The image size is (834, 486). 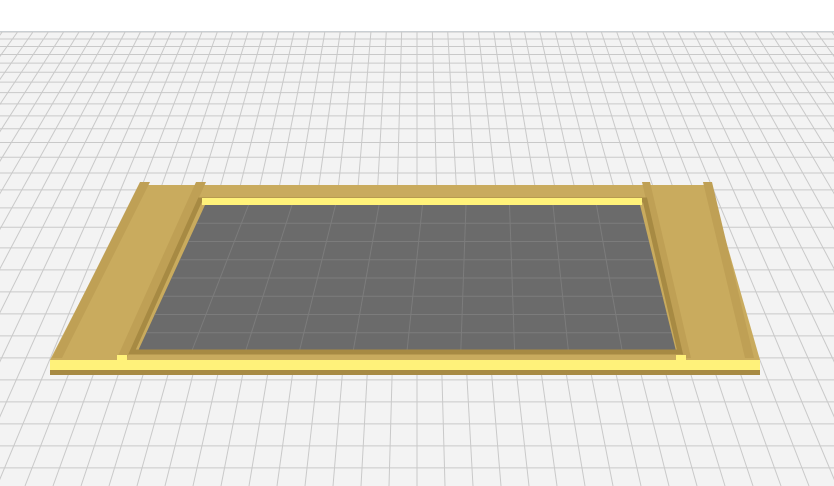 What do you see at coordinates (122, 358) in the screenshot?
I see `left-front-block` at bounding box center [122, 358].